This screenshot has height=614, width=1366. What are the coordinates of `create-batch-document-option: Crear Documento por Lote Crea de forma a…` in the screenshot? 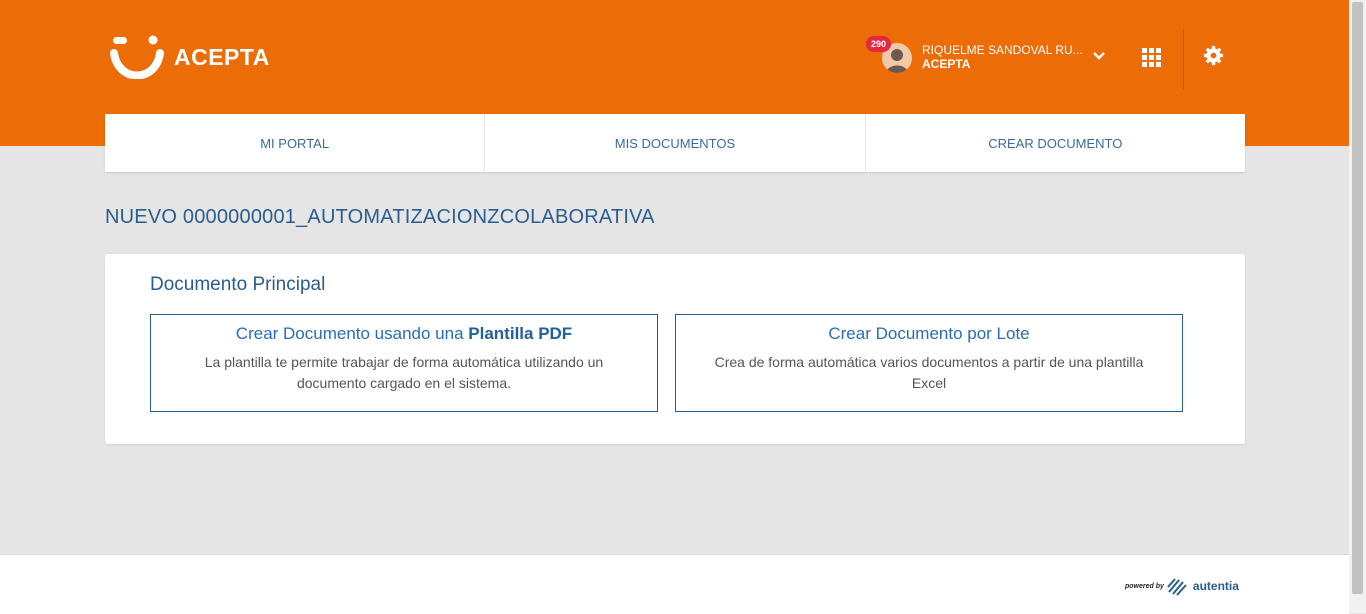 It's located at (929, 363).